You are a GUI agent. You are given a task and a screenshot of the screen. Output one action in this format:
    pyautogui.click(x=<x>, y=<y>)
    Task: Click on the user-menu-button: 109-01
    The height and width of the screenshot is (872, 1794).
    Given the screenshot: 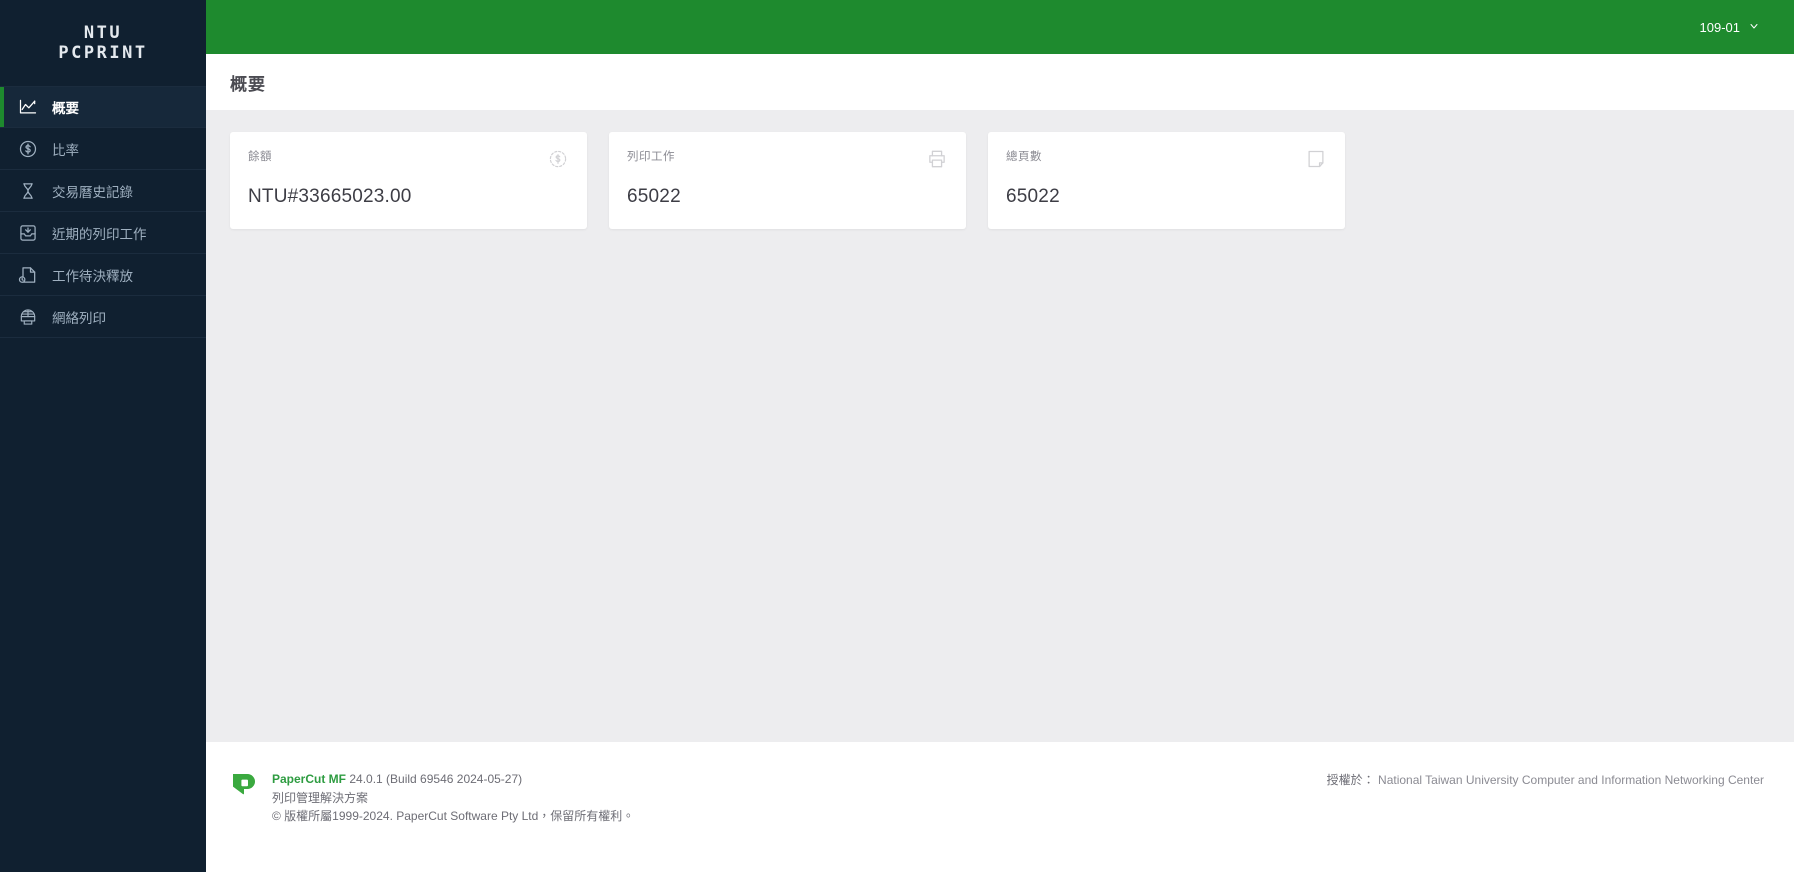 What is the action you would take?
    pyautogui.click(x=1730, y=27)
    